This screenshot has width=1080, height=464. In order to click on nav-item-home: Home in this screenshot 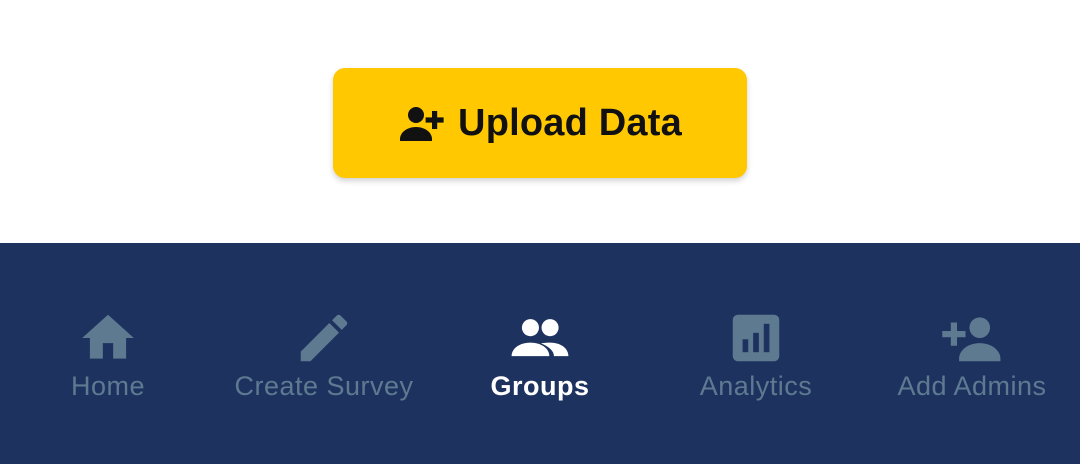, I will do `click(108, 353)`.